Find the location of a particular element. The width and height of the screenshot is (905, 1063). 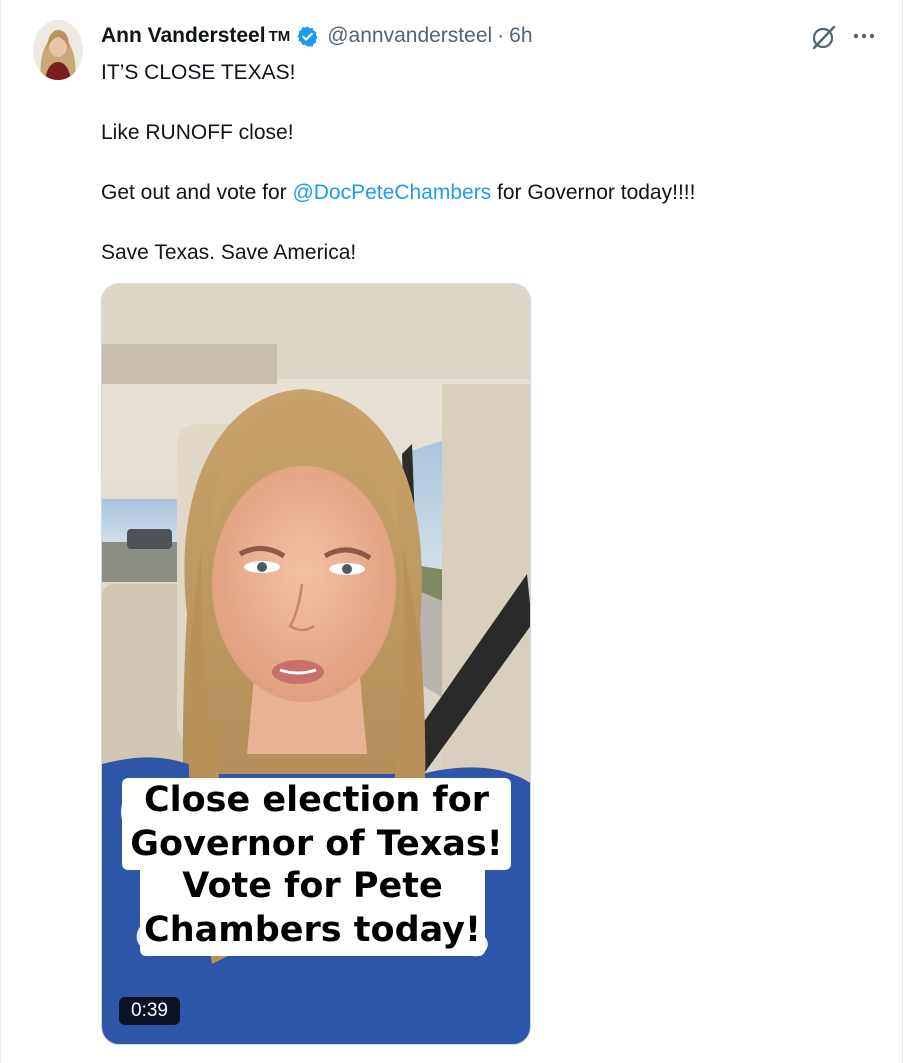

avatar is located at coordinates (58, 50).